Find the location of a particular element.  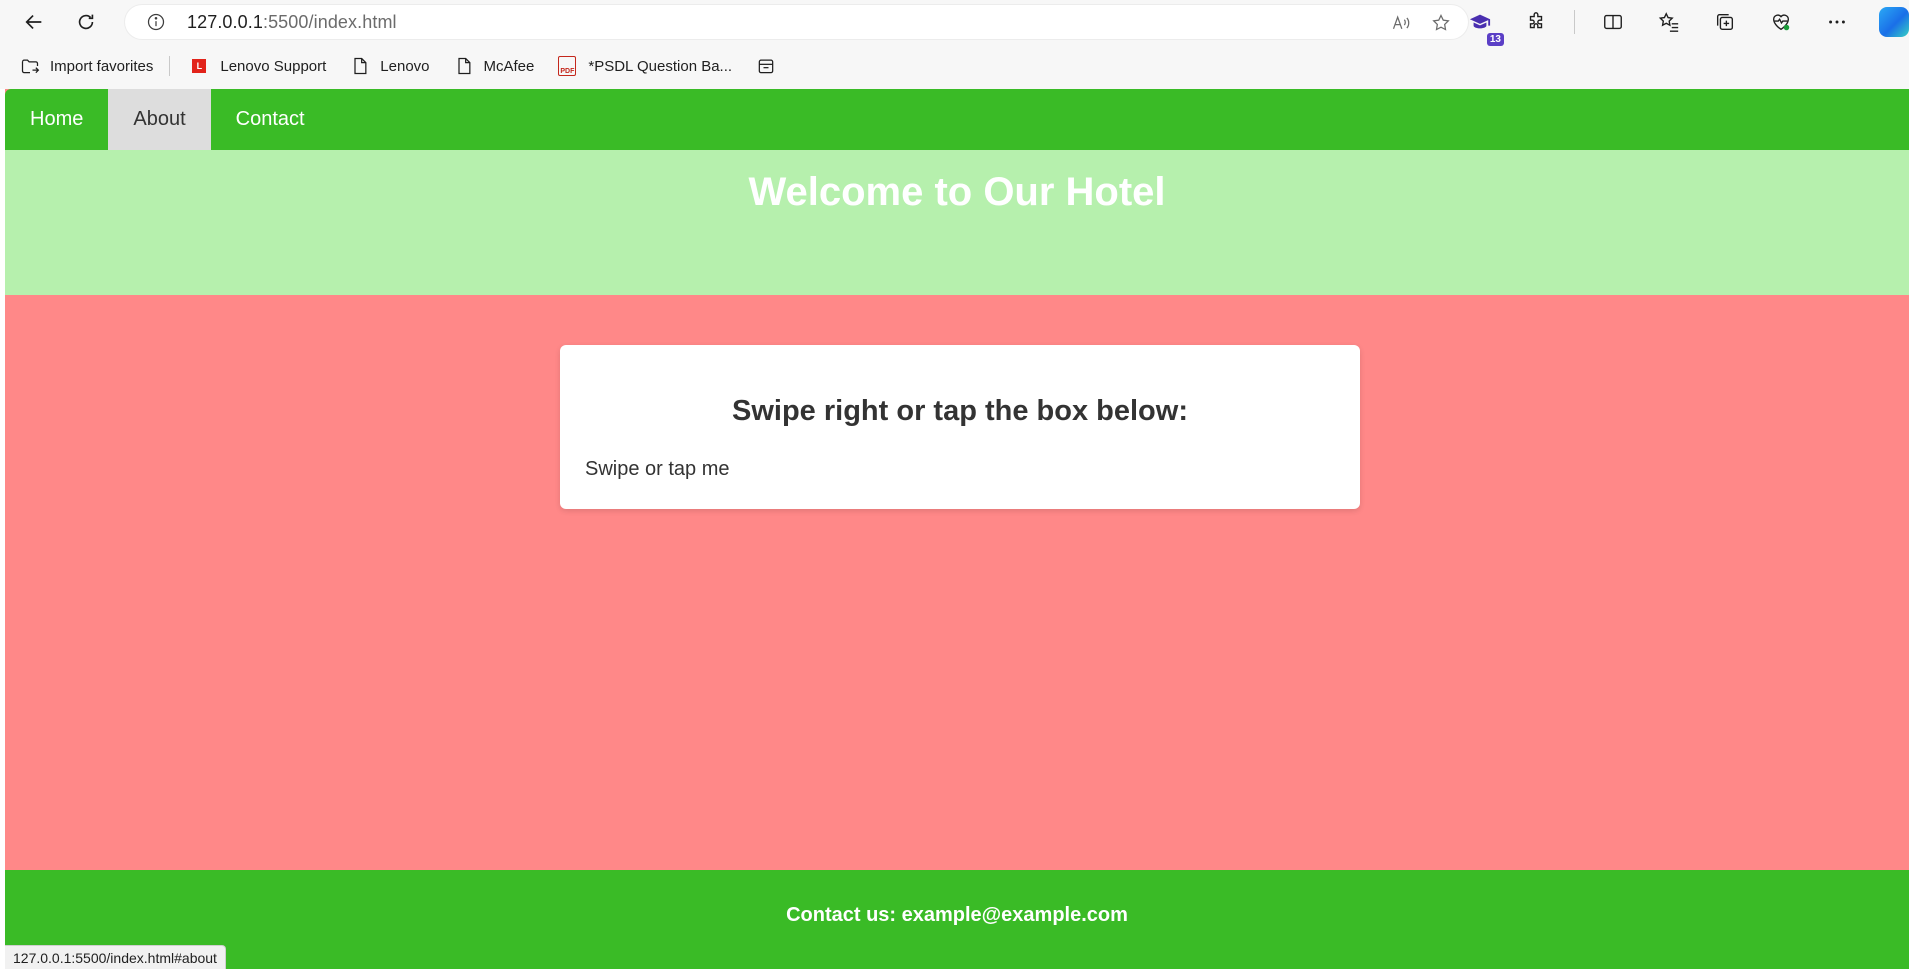

url-host: 127.0.0.1 is located at coordinates (225, 21).